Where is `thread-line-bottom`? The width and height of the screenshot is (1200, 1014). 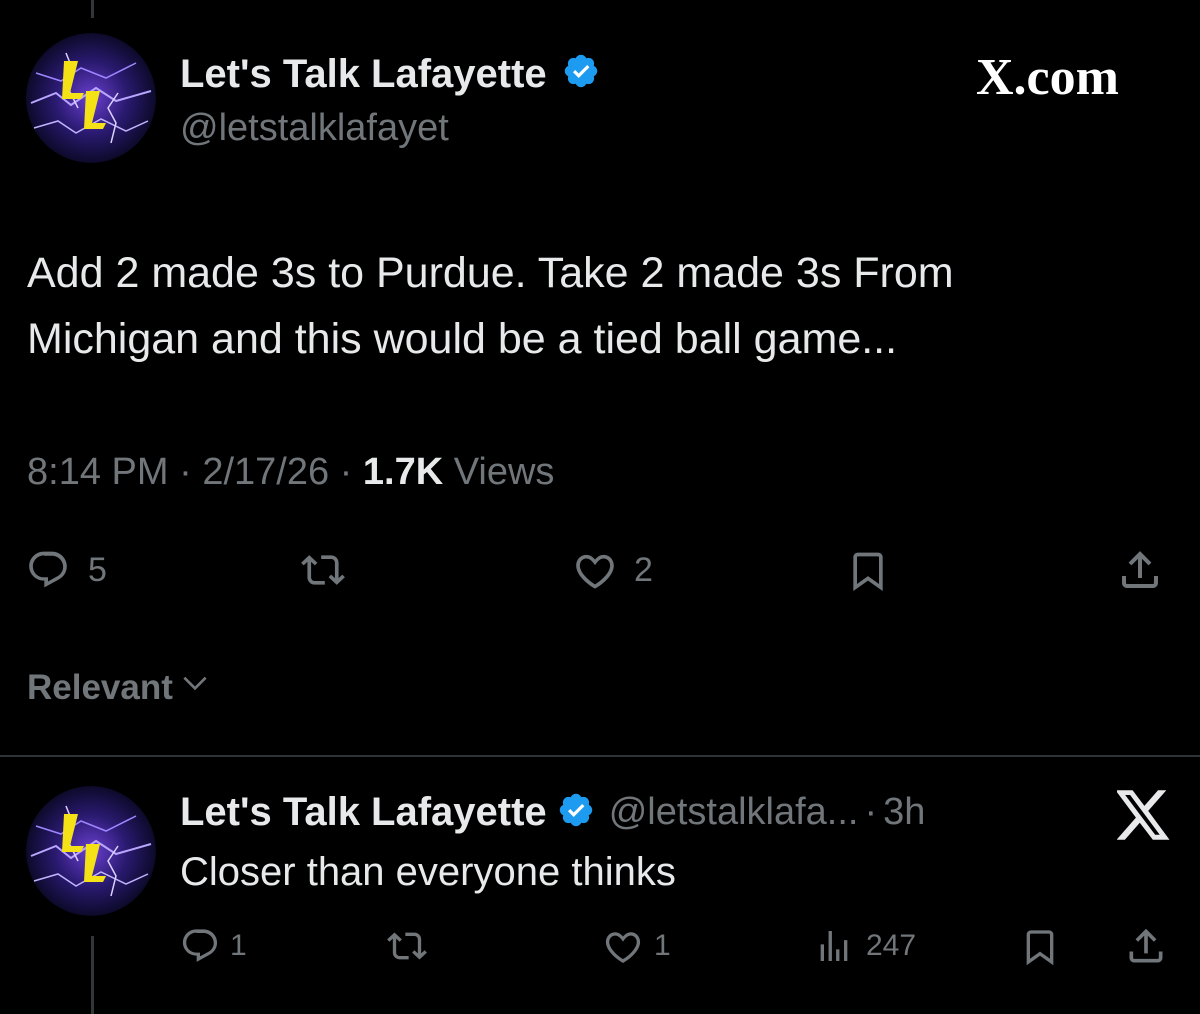 thread-line-bottom is located at coordinates (92, 975).